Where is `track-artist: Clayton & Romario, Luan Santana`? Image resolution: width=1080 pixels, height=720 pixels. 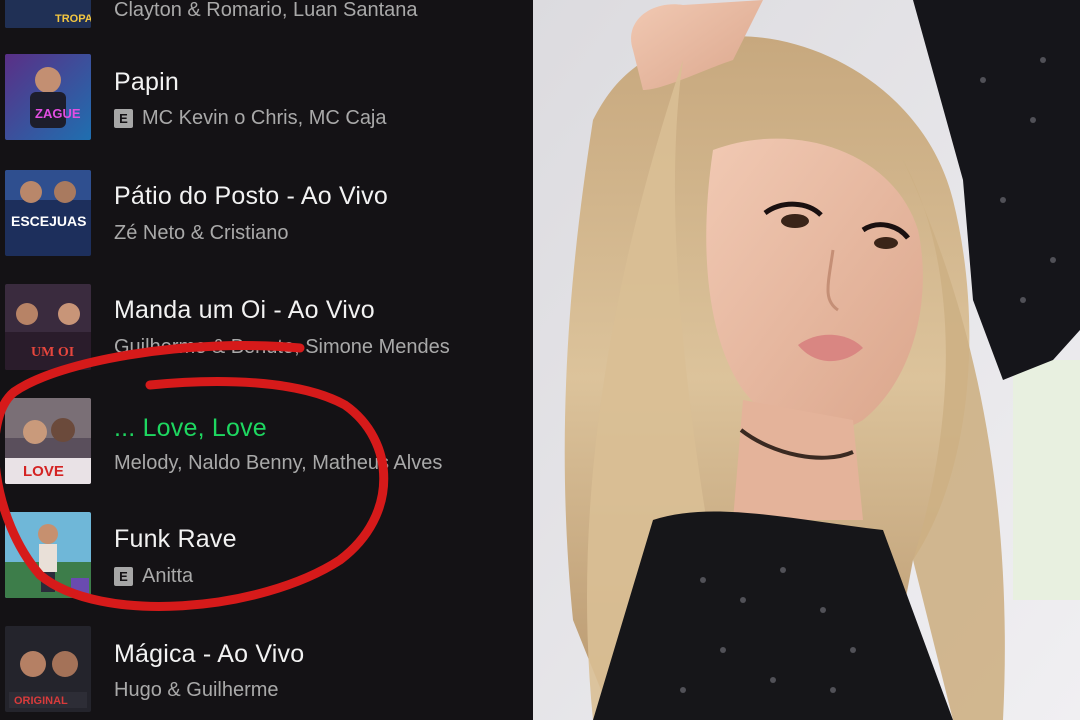
track-artist: Clayton & Romario, Luan Santana is located at coordinates (266, 11).